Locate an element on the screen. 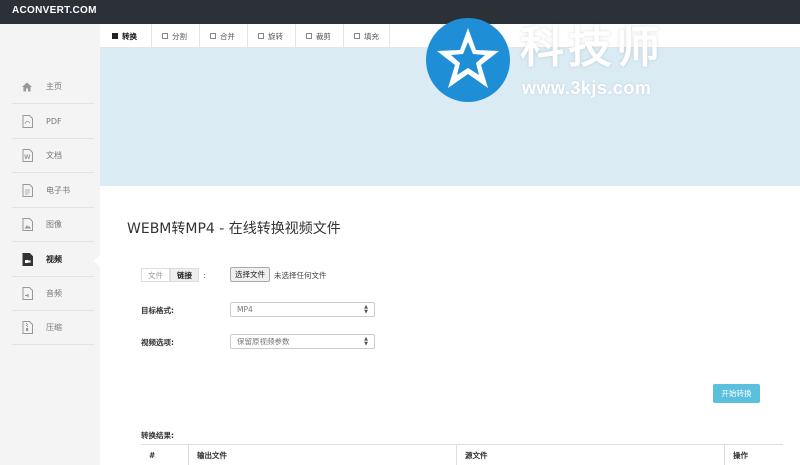 The width and height of the screenshot is (800, 465). sidebar-item-archive: 压缩 is located at coordinates (53, 328).